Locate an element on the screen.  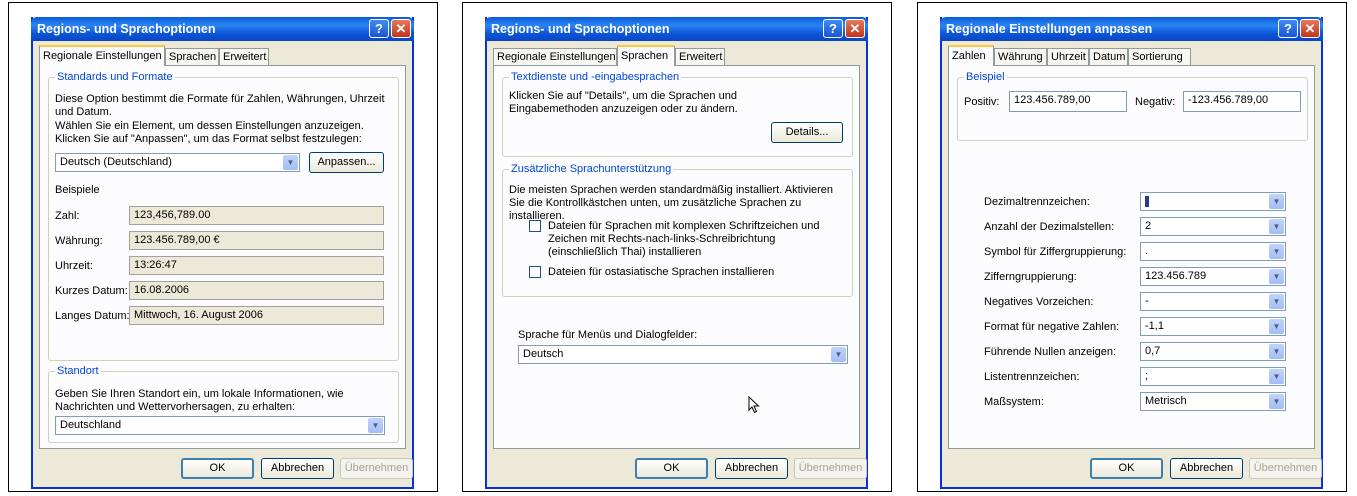
tab-numbers: Zahlen is located at coordinates (971, 55).